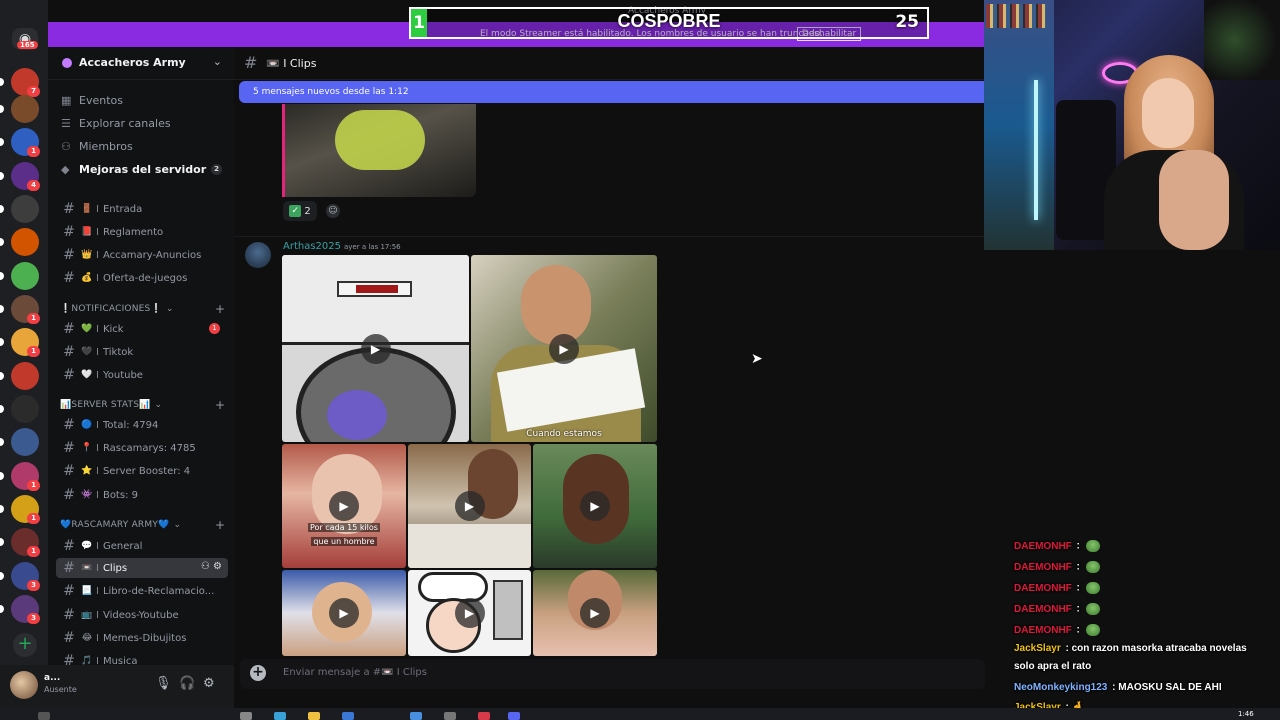  What do you see at coordinates (87, 471) in the screenshot?
I see `channel-emoji: ⭐` at bounding box center [87, 471].